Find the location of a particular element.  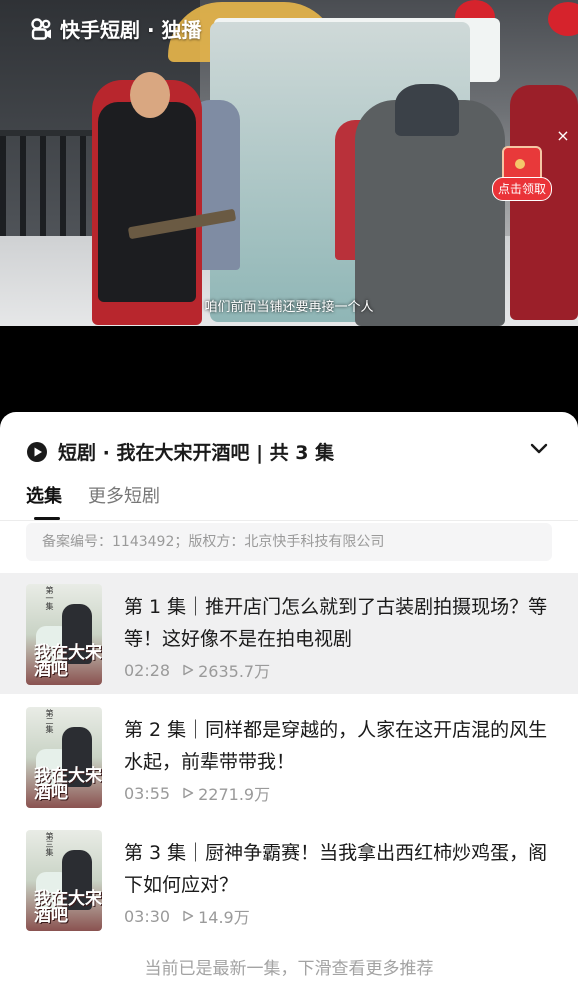

kuaishou-logo-icon is located at coordinates (41, 28).